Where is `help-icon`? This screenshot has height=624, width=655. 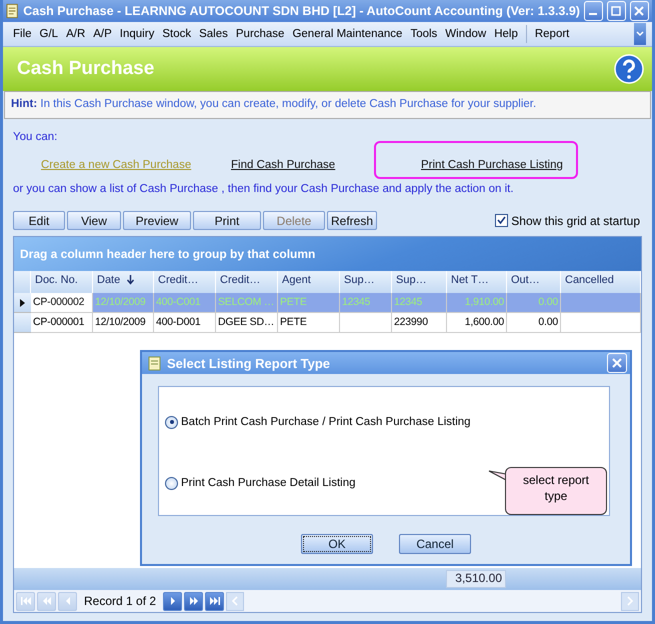
help-icon is located at coordinates (629, 69).